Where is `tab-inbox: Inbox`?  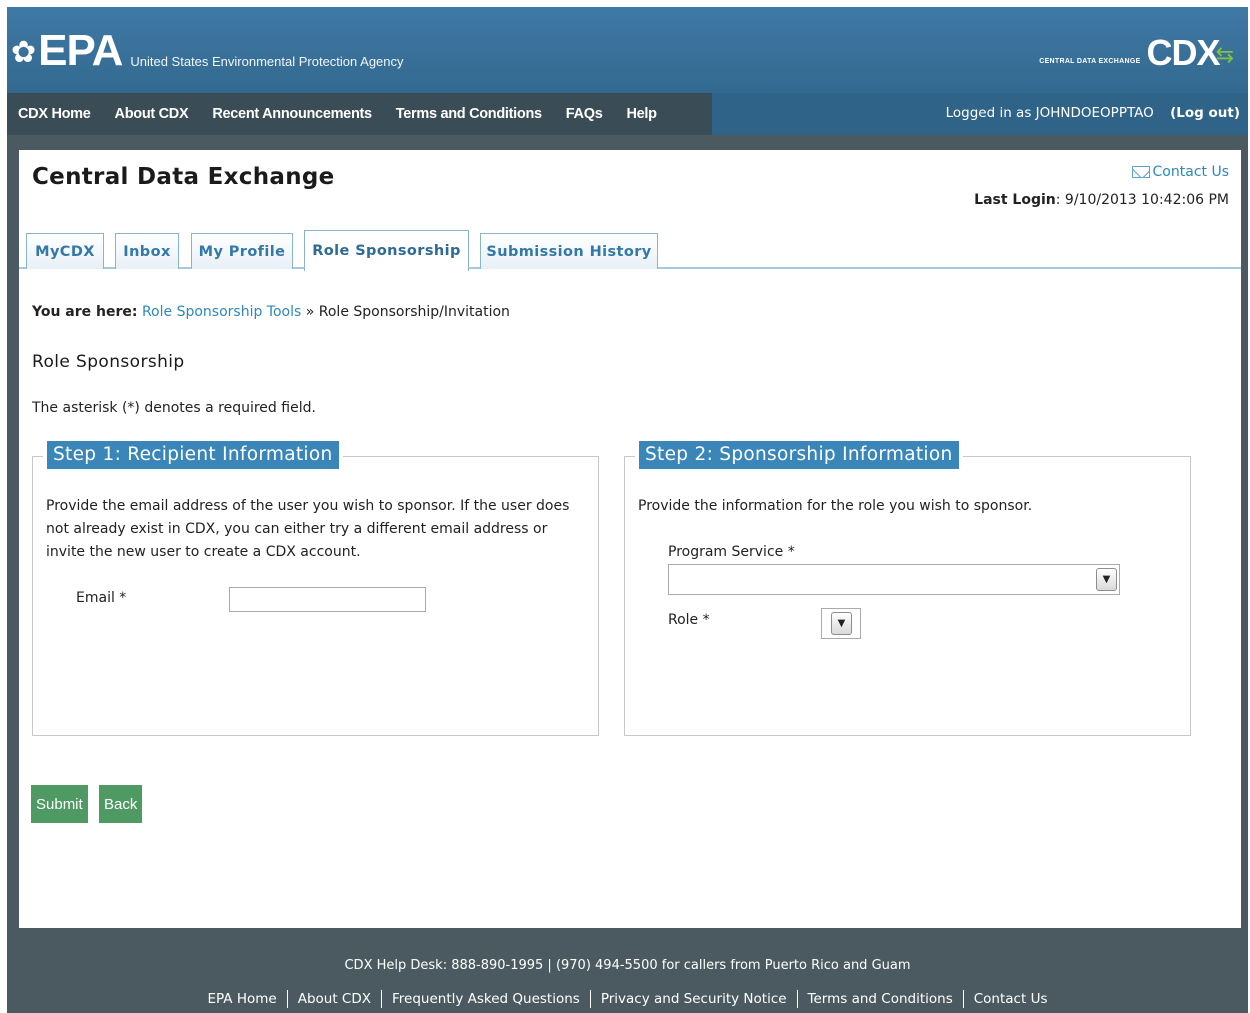 tab-inbox: Inbox is located at coordinates (147, 251).